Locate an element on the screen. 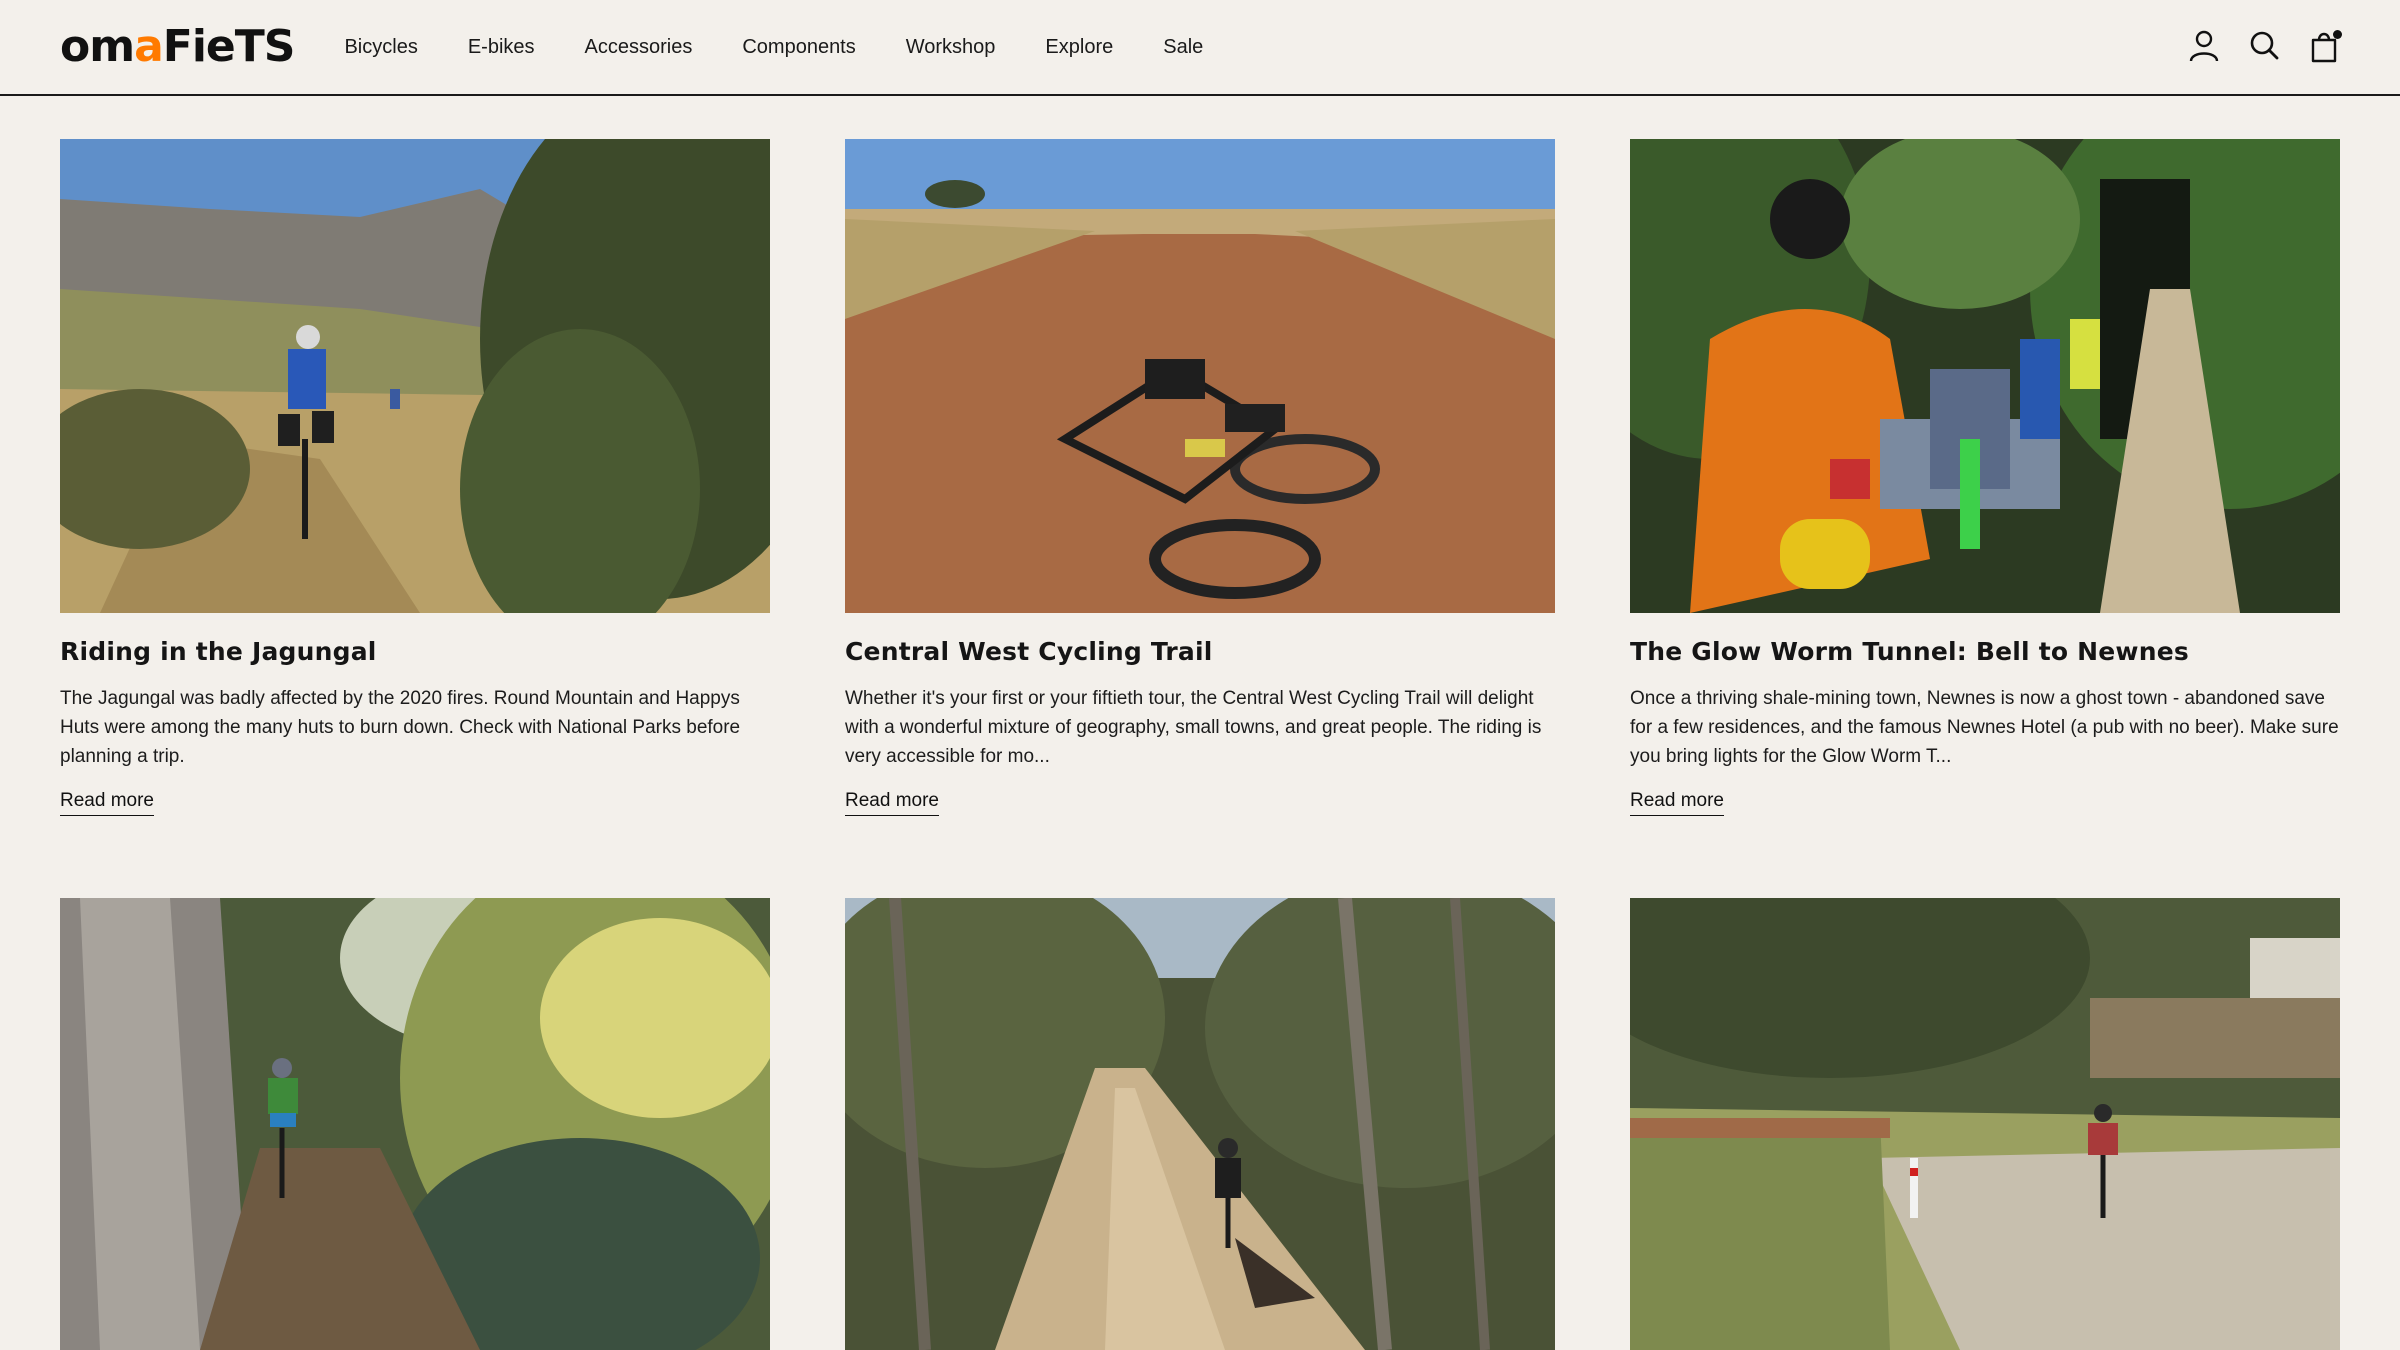 The height and width of the screenshot is (1350, 2400). search-icon is located at coordinates (2264, 46).